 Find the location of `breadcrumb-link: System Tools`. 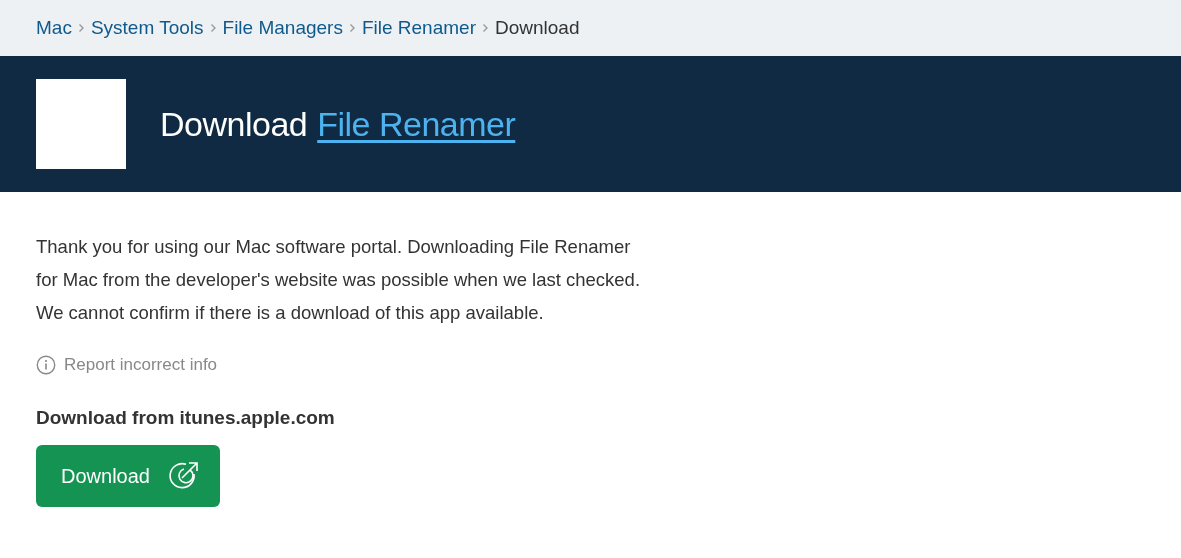

breadcrumb-link: System Tools is located at coordinates (147, 28).